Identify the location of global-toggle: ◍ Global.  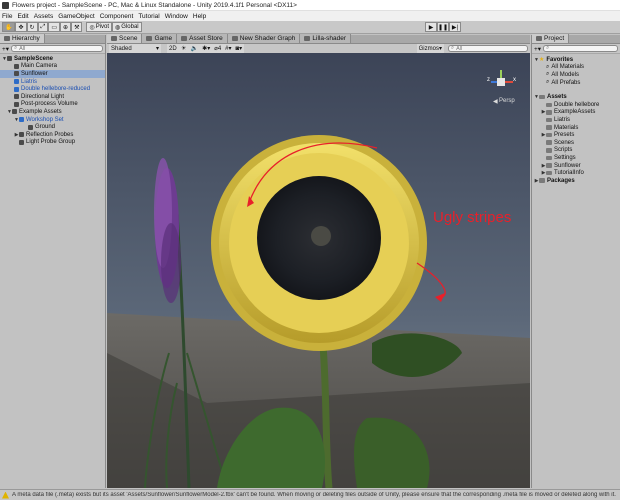
(127, 27).